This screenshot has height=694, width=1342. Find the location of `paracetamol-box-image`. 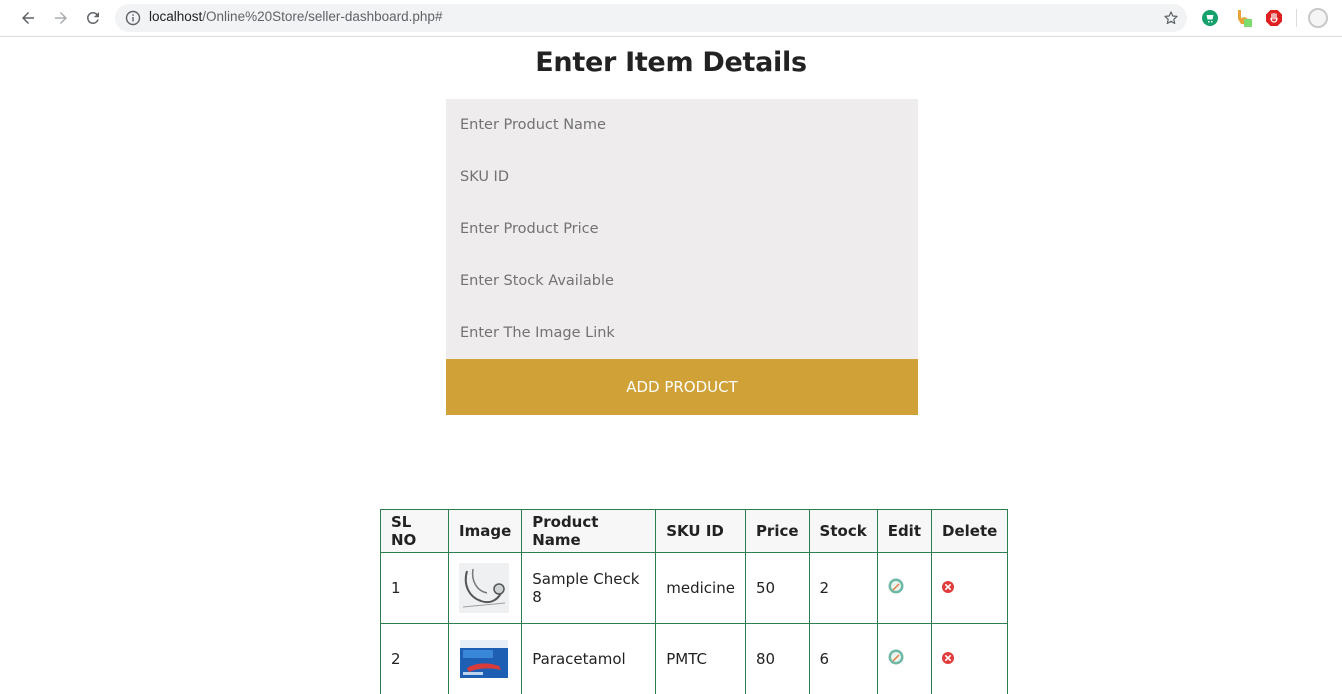

paracetamol-box-image is located at coordinates (484, 659).